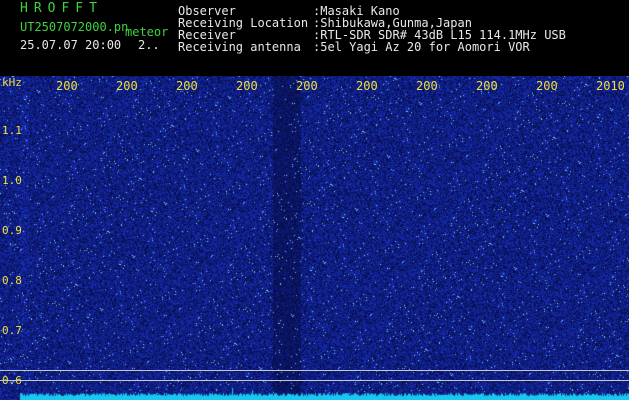 This screenshot has width=629, height=400. I want to click on y-tick-label: 0.8, so click(12, 280).